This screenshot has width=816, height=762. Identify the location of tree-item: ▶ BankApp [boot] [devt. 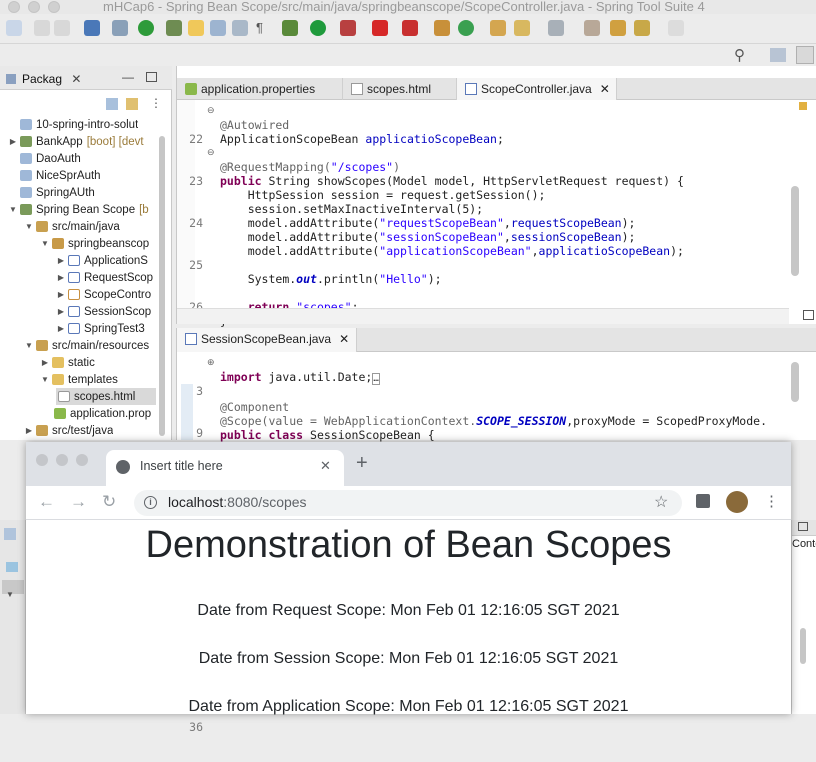
(76, 141).